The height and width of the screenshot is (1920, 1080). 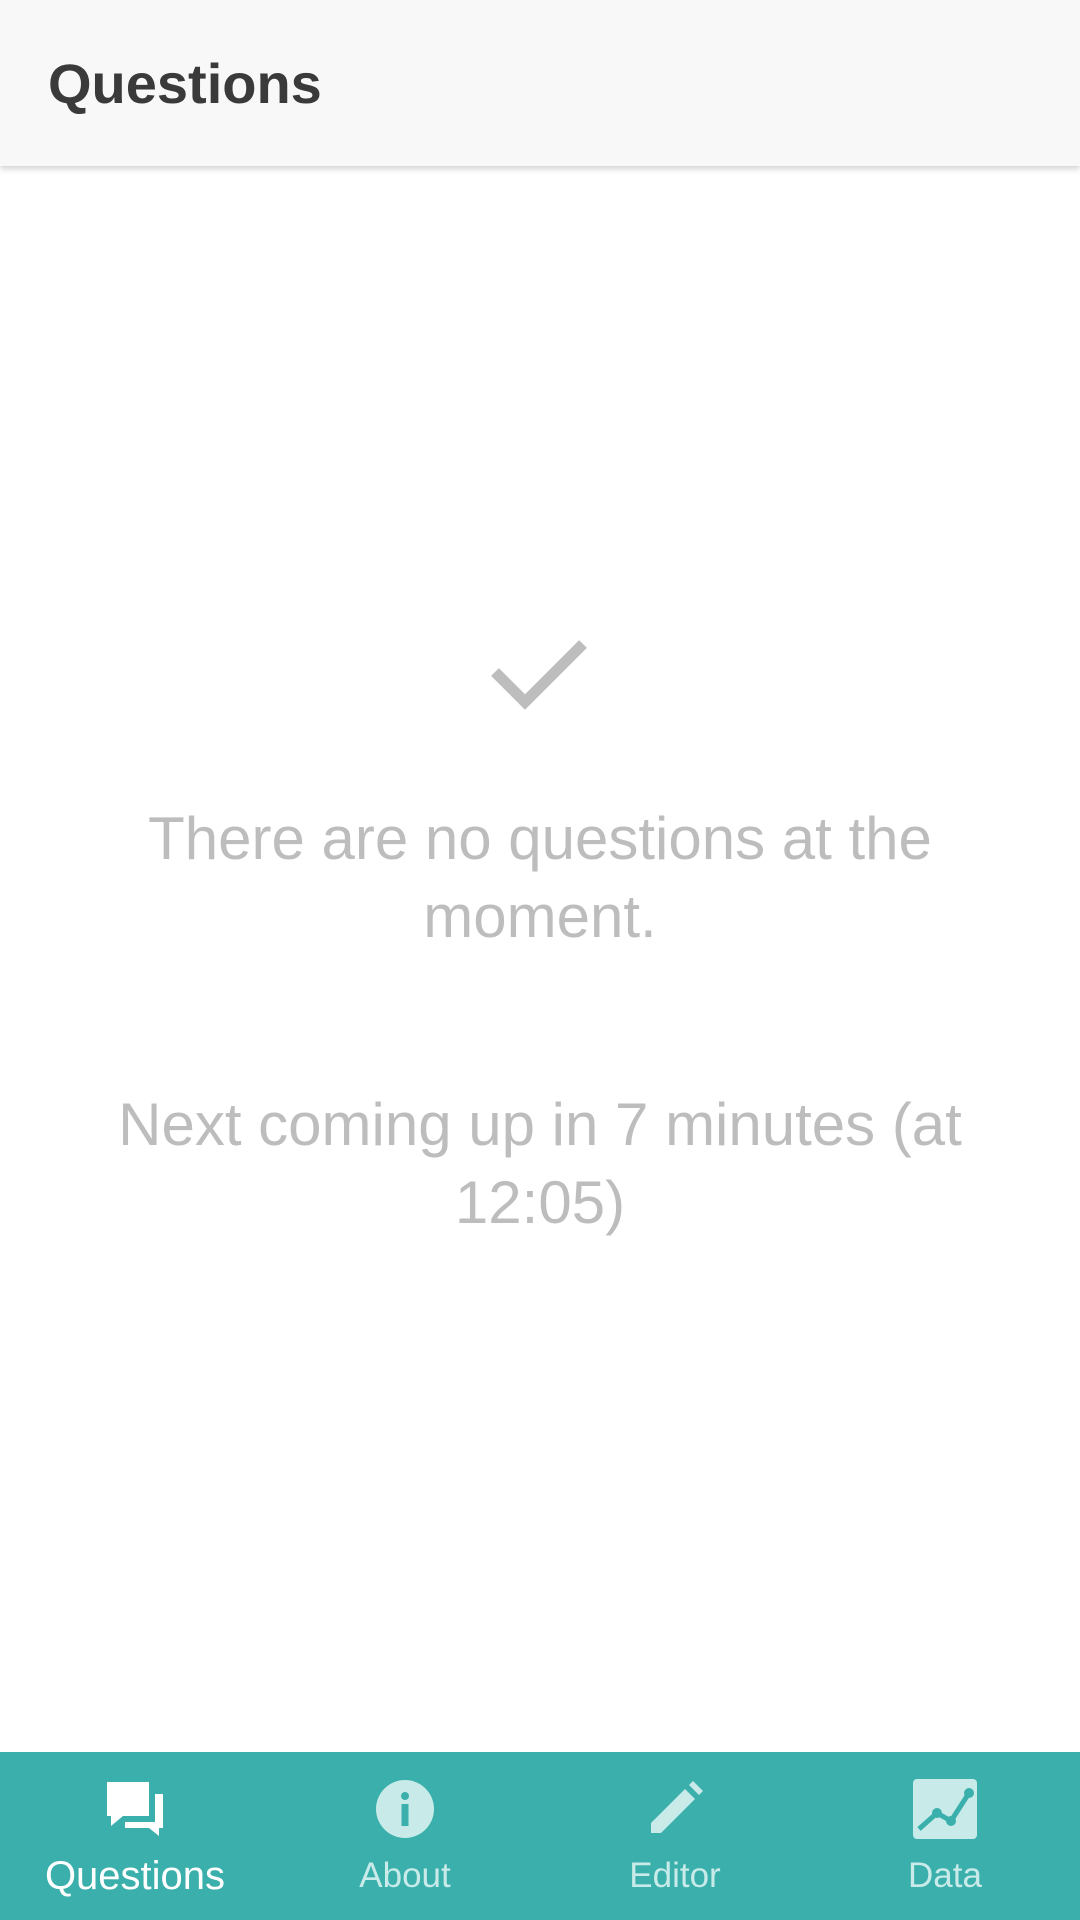 I want to click on nav-item-about: About, so click(x=405, y=1836).